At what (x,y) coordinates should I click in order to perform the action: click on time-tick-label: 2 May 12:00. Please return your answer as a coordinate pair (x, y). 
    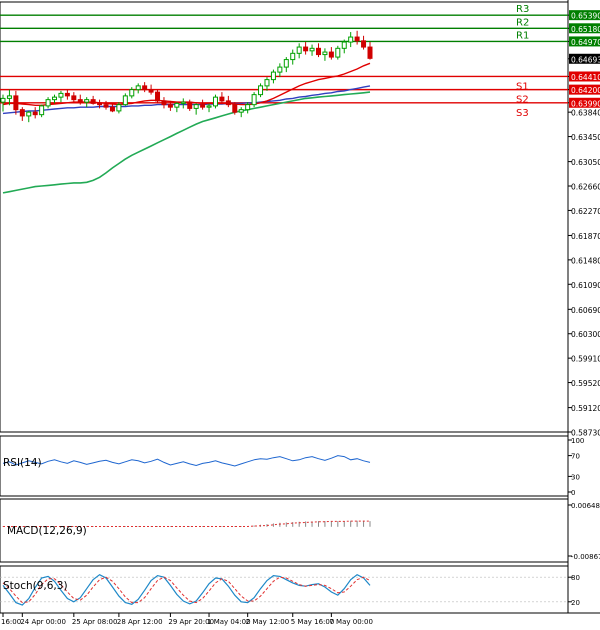
    Looking at the image, I should click on (268, 622).